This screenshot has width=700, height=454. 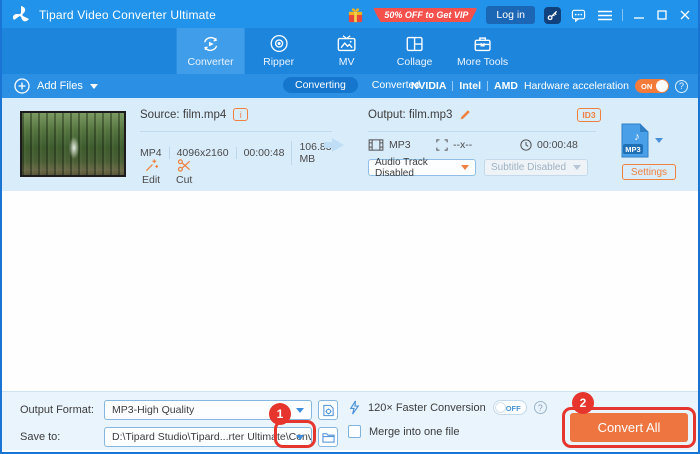 I want to click on promo-badge: 50% OFF to Get VIP, so click(x=425, y=15).